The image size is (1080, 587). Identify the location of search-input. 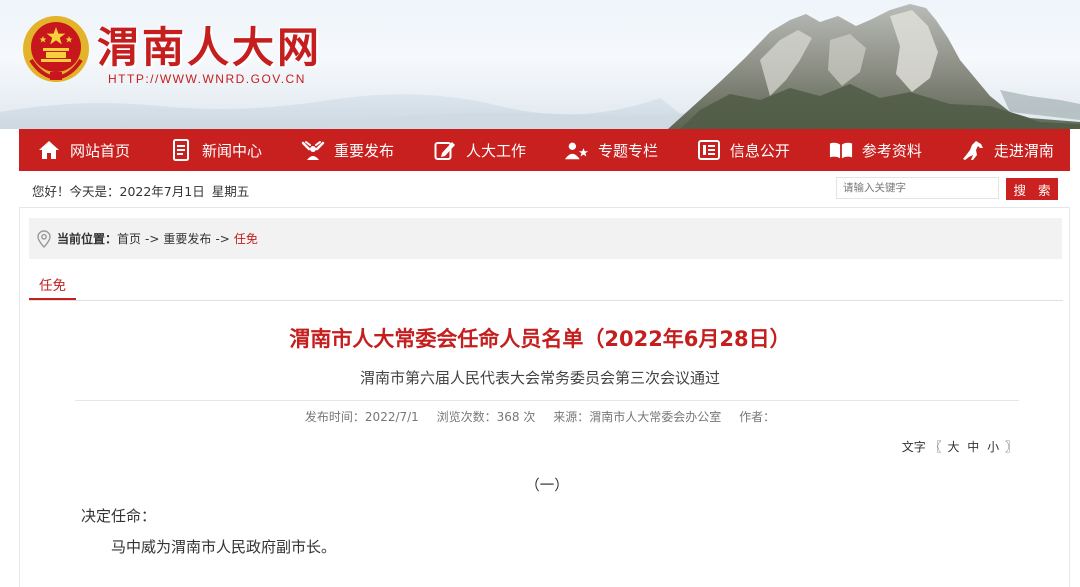
(917, 188).